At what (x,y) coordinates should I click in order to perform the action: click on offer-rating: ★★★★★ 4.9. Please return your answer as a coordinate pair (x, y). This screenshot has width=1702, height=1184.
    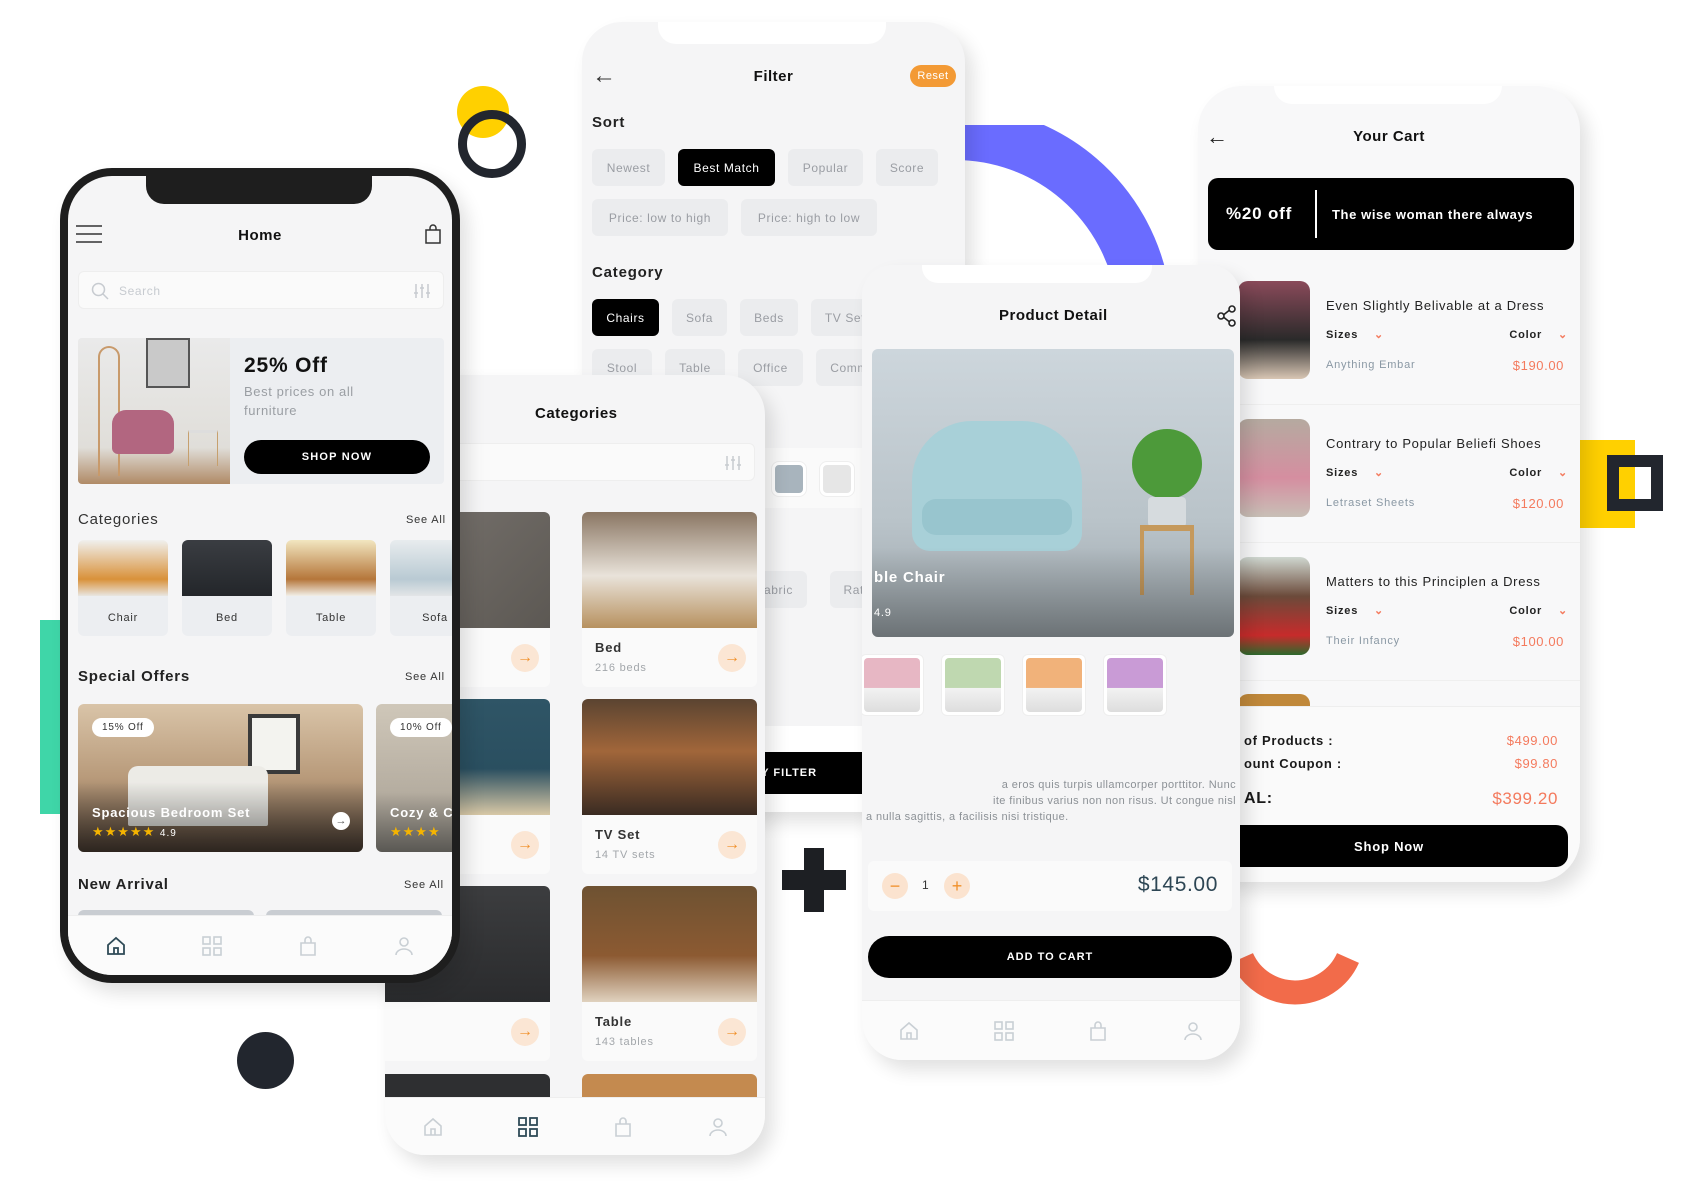
    Looking at the image, I should click on (134, 831).